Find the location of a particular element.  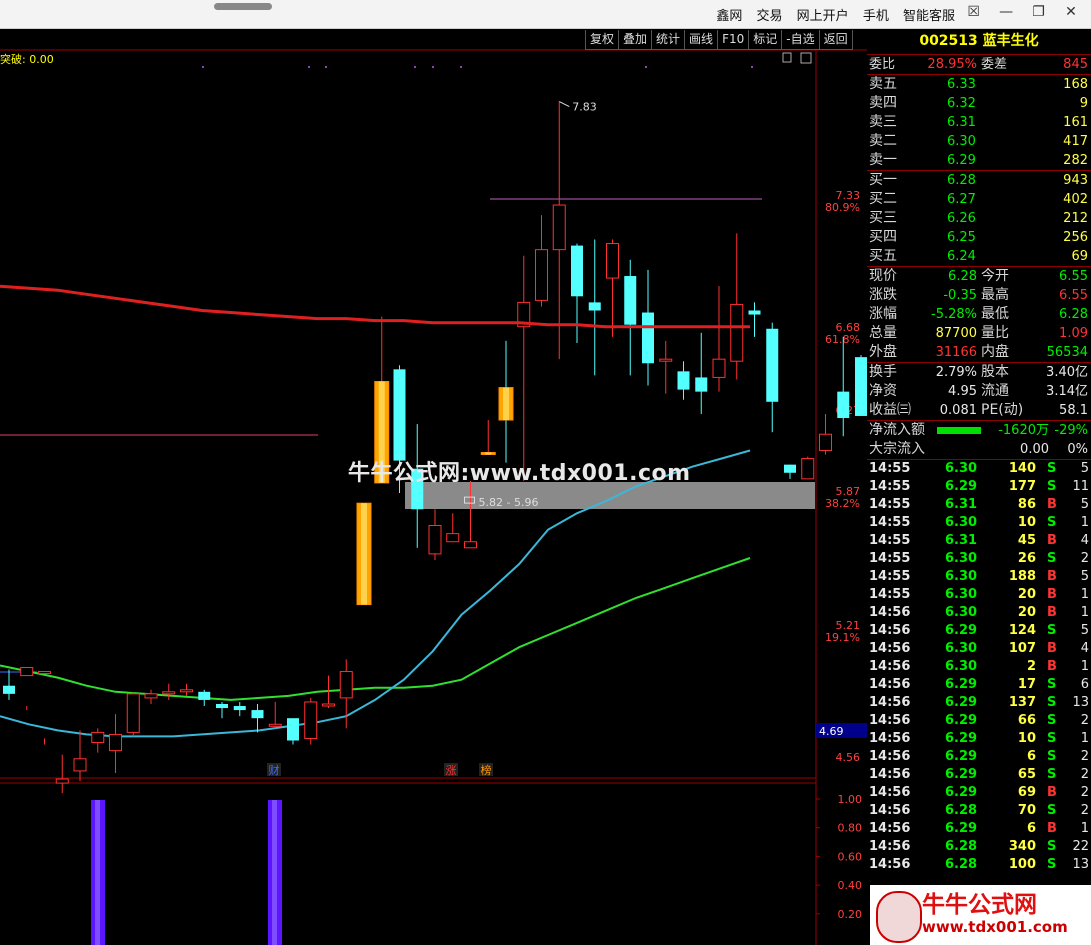

tick-row: 14:56 6.29 6 S 2 is located at coordinates (979, 757).